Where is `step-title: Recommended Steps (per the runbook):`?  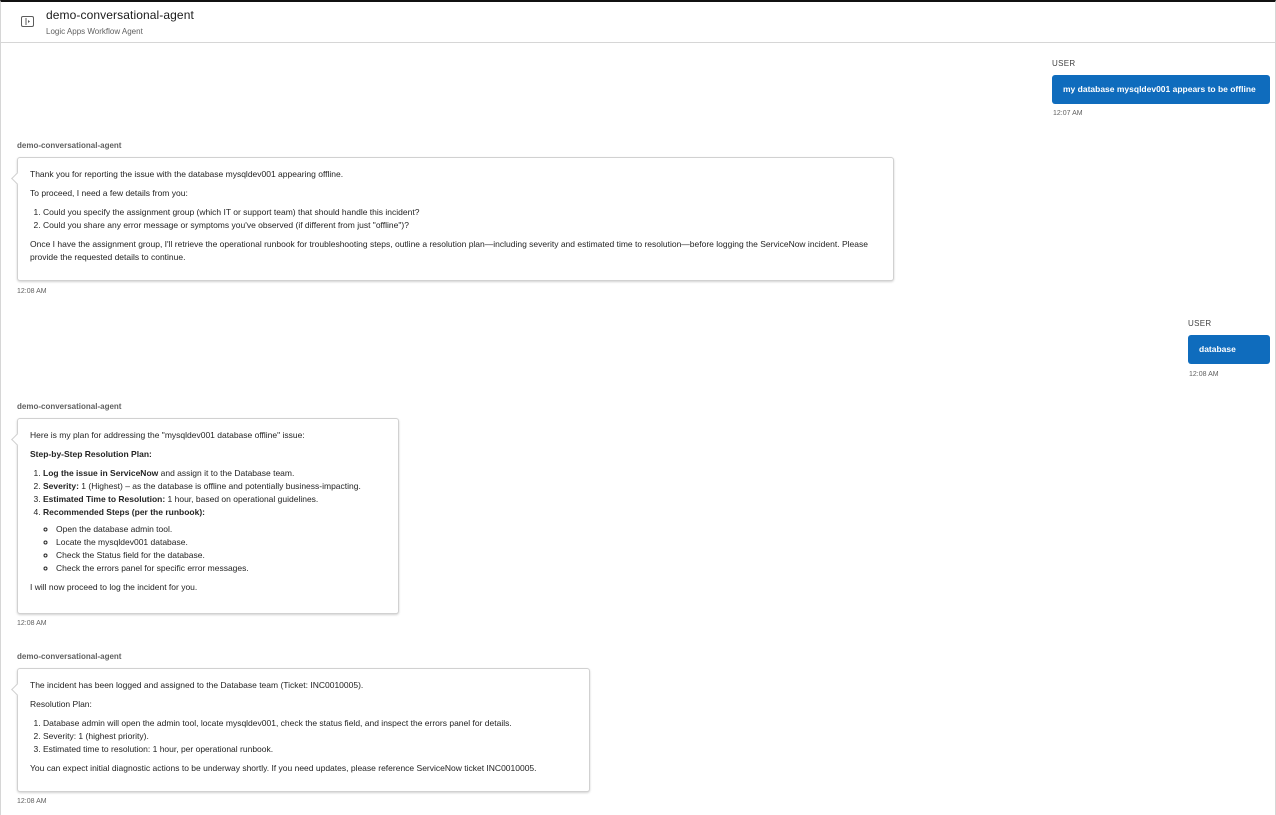 step-title: Recommended Steps (per the runbook): is located at coordinates (124, 512).